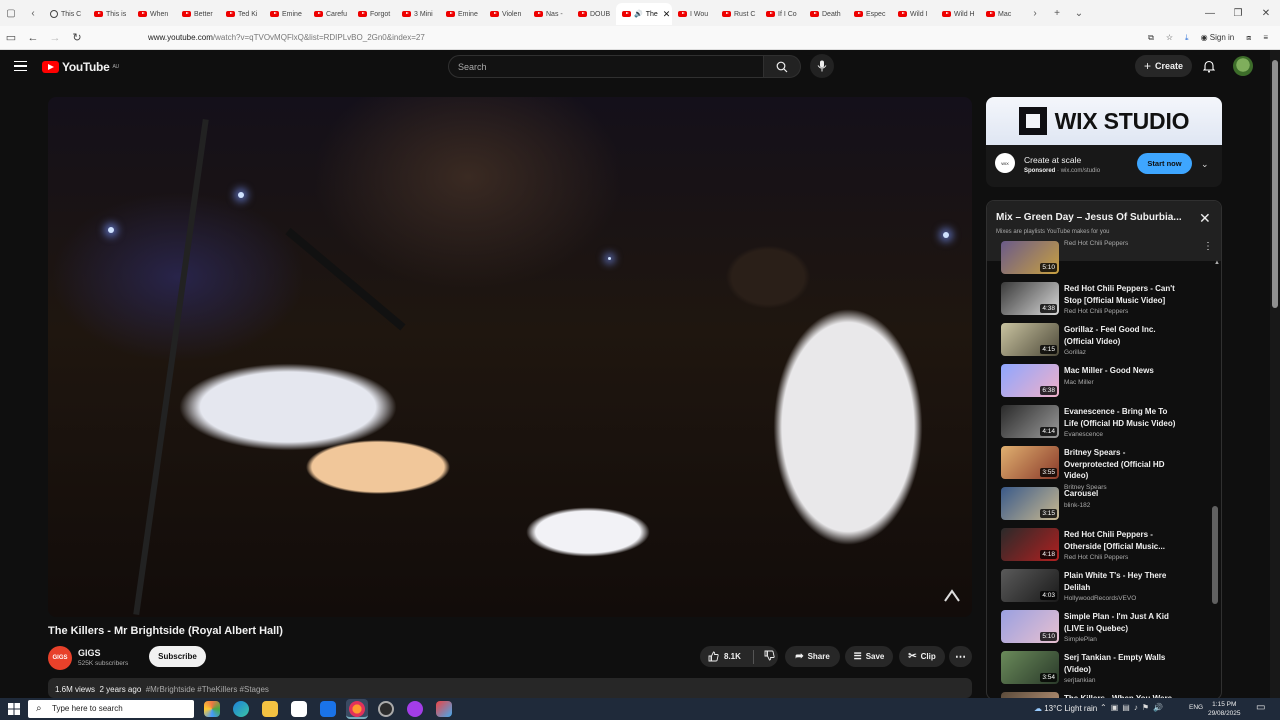  What do you see at coordinates (958, 14) in the screenshot?
I see `browser-tab: Wild H` at bounding box center [958, 14].